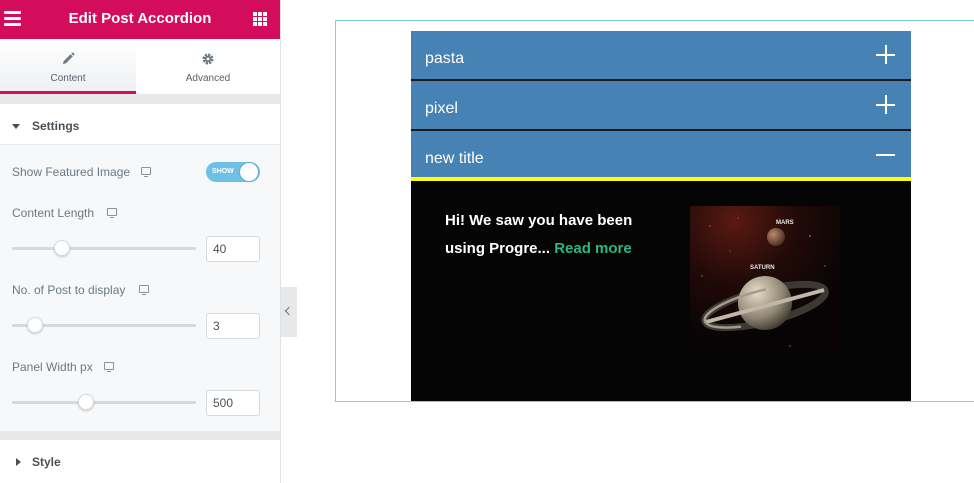 This screenshot has height=483, width=974. Describe the element at coordinates (765, 281) in the screenshot. I see `featured-image: MARS SATURN` at that location.